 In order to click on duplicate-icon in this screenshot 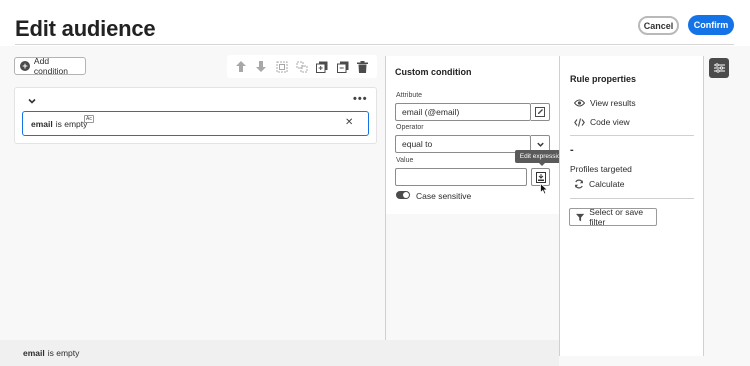, I will do `click(343, 67)`.